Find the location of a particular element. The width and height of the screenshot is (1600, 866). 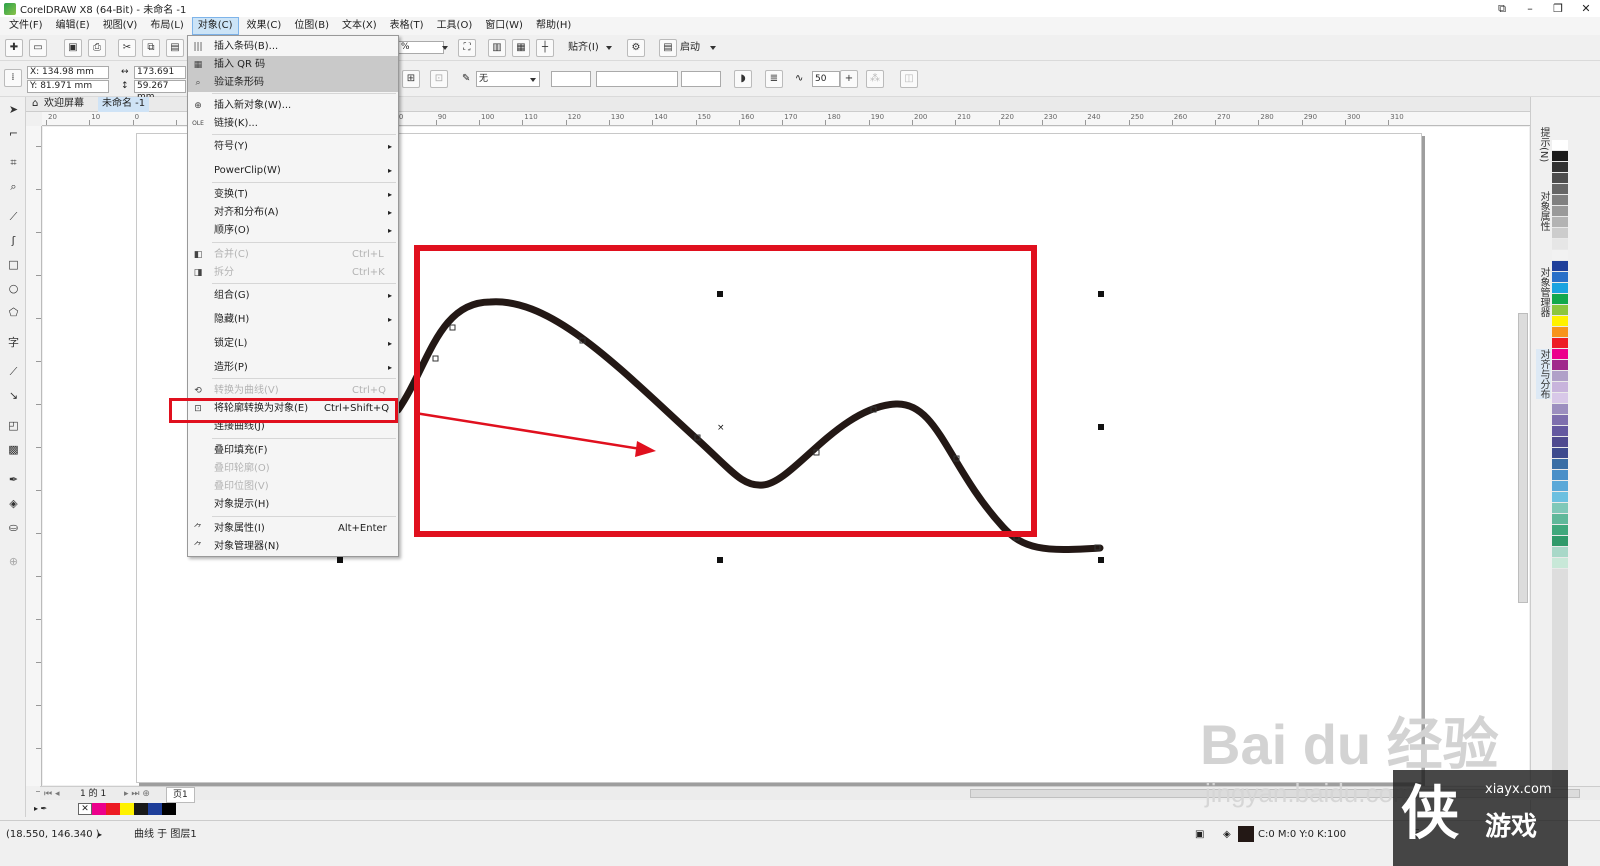

show-grid-icon: ▦ is located at coordinates (521, 48).